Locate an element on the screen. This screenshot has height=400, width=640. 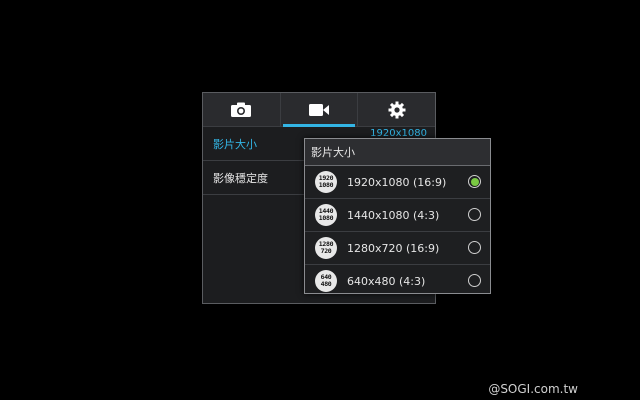
resolution-icon: 1440 1080 is located at coordinates (326, 215).